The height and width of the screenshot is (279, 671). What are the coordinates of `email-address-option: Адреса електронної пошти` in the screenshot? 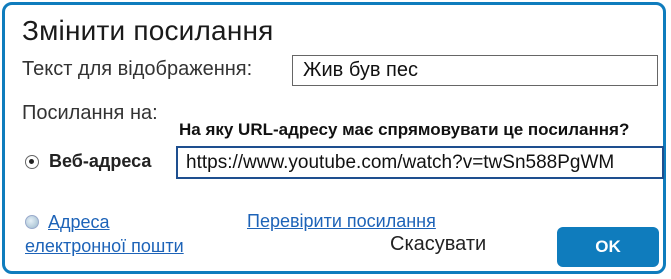 It's located at (104, 234).